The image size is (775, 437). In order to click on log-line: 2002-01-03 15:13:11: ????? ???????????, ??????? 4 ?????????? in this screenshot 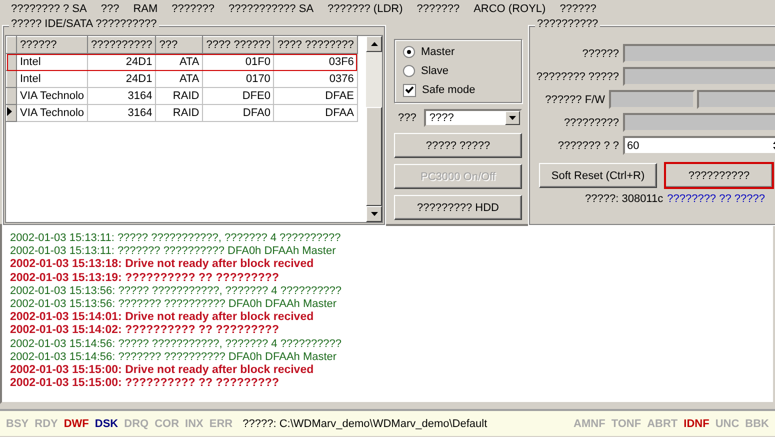, I will do `click(175, 239)`.